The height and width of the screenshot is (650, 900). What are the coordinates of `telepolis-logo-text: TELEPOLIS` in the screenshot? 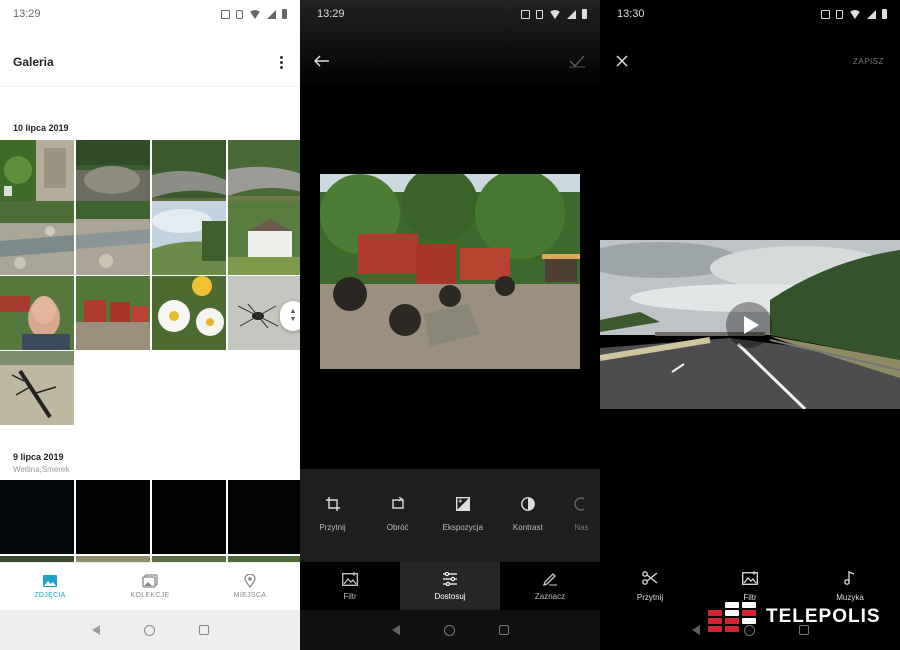 It's located at (823, 616).